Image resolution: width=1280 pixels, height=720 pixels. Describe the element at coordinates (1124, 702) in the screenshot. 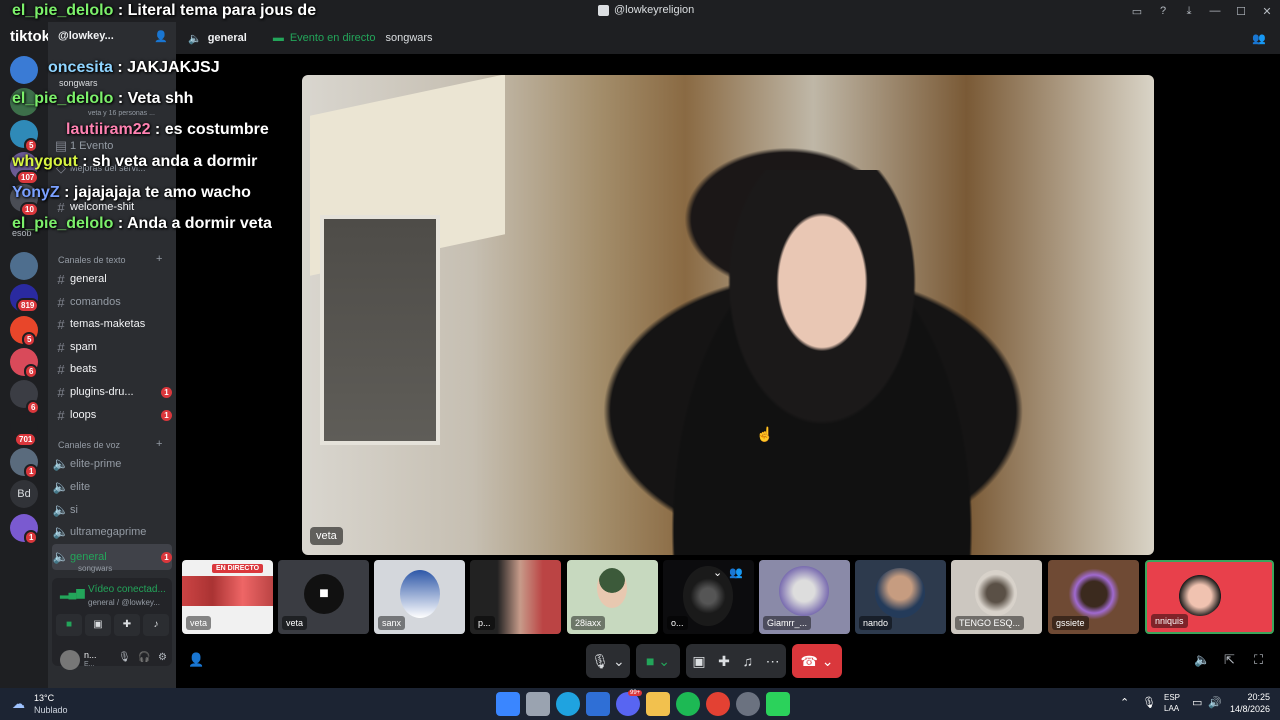

I see `tray-chevron-icon: ⌃` at that location.